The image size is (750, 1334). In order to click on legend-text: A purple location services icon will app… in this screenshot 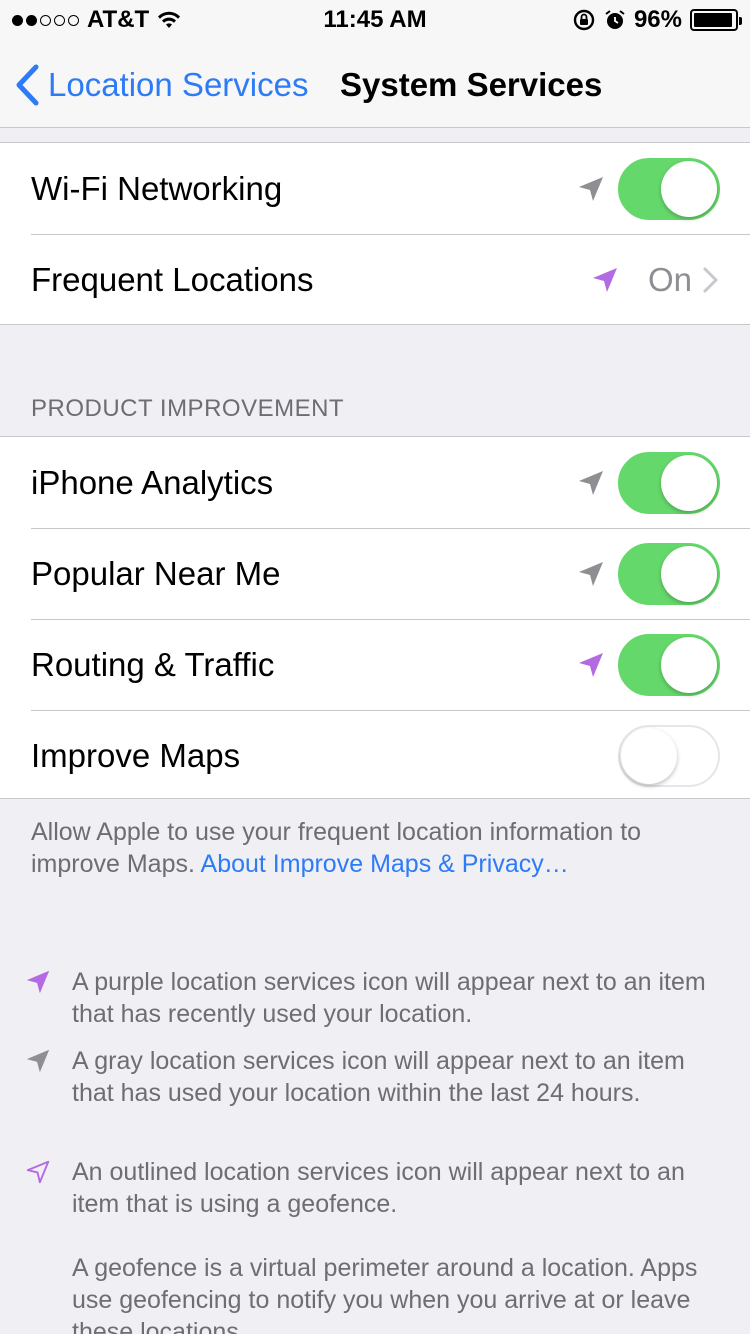, I will do `click(389, 998)`.